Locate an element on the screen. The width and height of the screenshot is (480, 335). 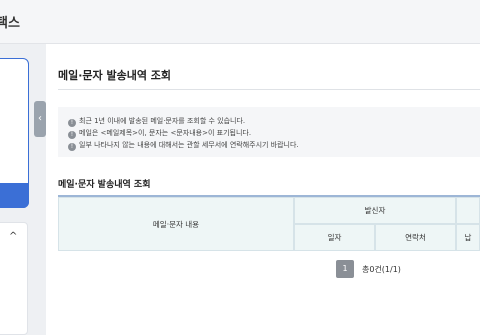
section-title: 메일·문자 발송내역 조회 is located at coordinates (104, 185).